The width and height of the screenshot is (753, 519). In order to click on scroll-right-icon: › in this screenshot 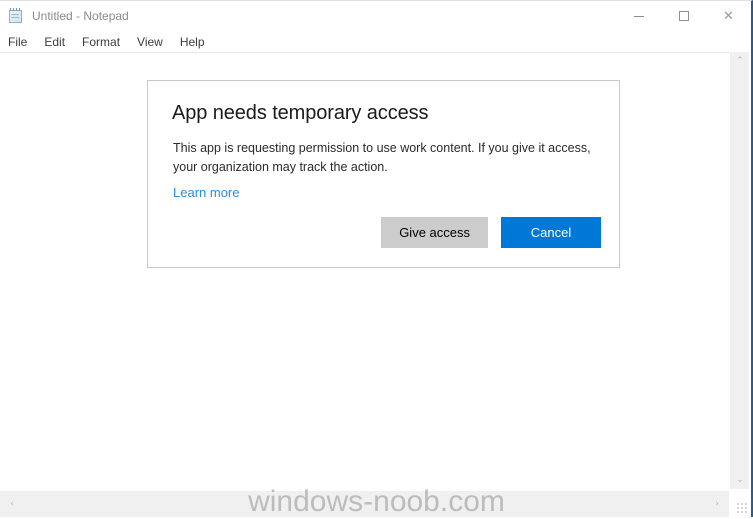, I will do `click(717, 504)`.